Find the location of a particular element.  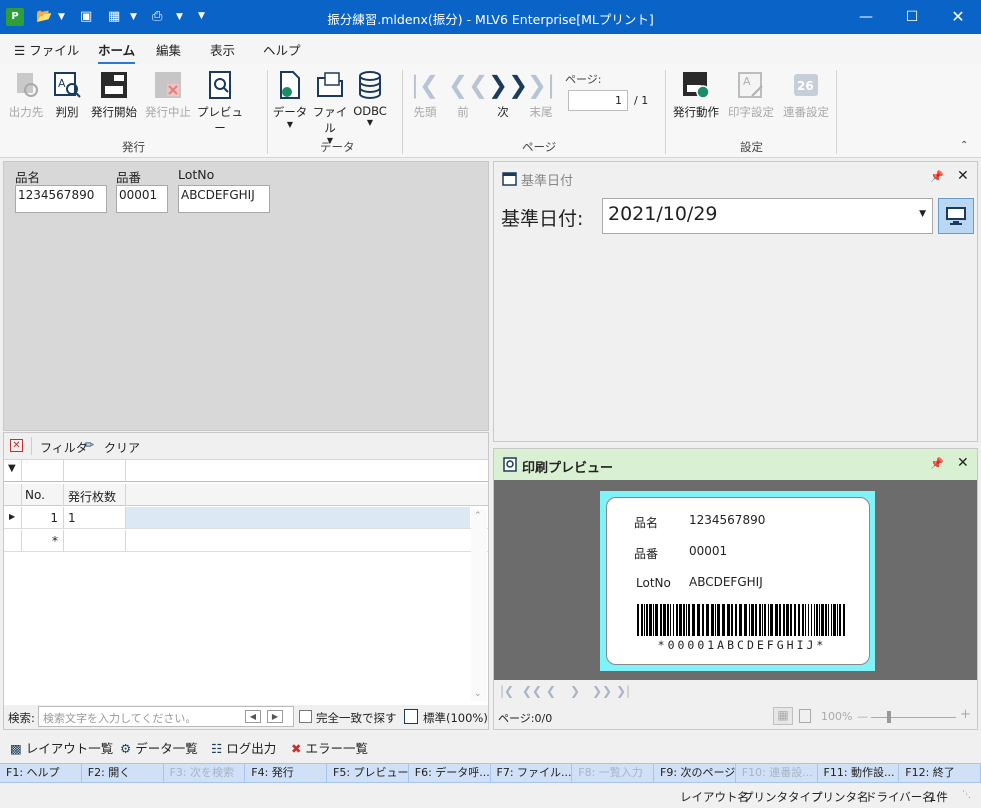

field-input-hinban: 00001 is located at coordinates (142, 199).